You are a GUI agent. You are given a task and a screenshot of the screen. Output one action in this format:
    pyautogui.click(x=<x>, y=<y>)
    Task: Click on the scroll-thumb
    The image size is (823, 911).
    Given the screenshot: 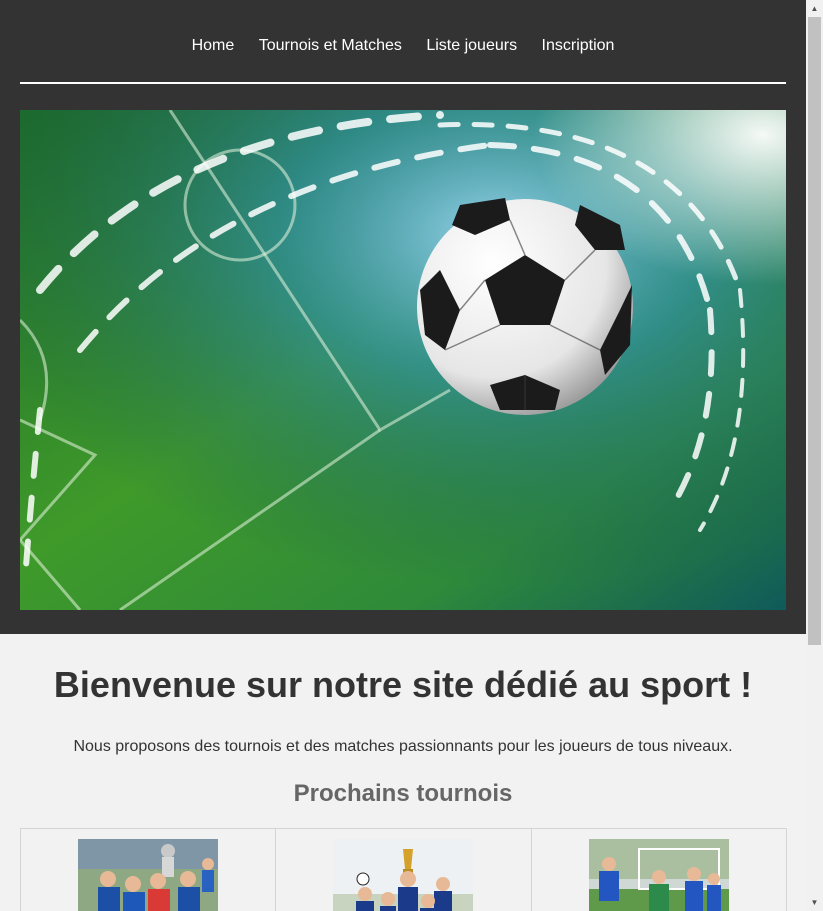 What is the action you would take?
    pyautogui.click(x=814, y=331)
    